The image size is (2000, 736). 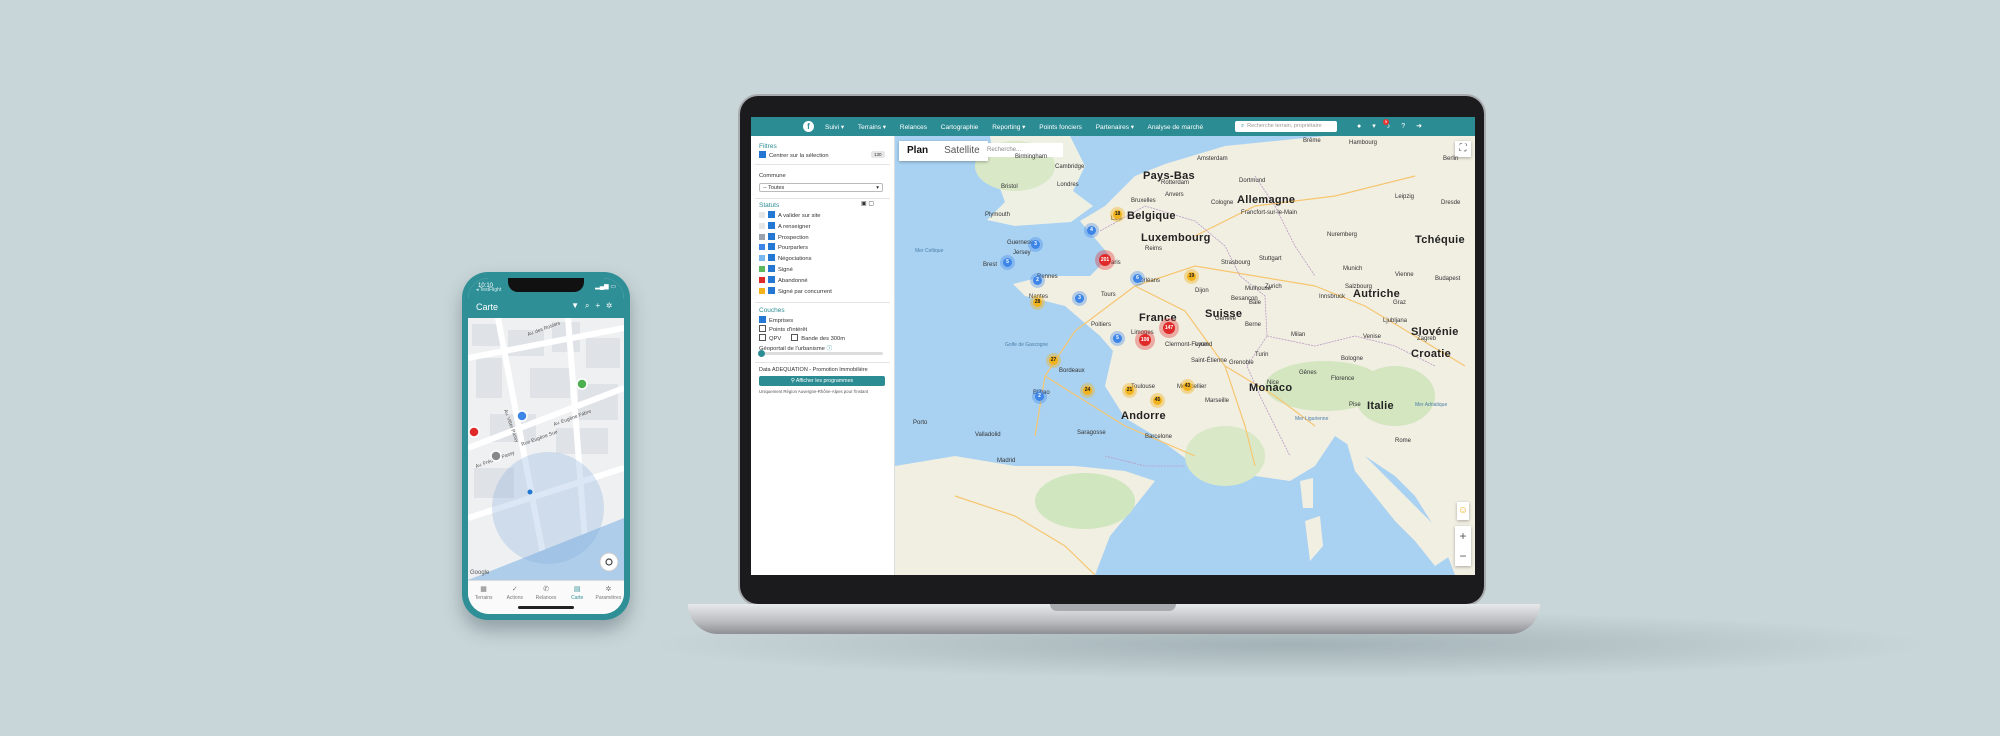 What do you see at coordinates (1427, 339) in the screenshot?
I see `city-label: Zagreb` at bounding box center [1427, 339].